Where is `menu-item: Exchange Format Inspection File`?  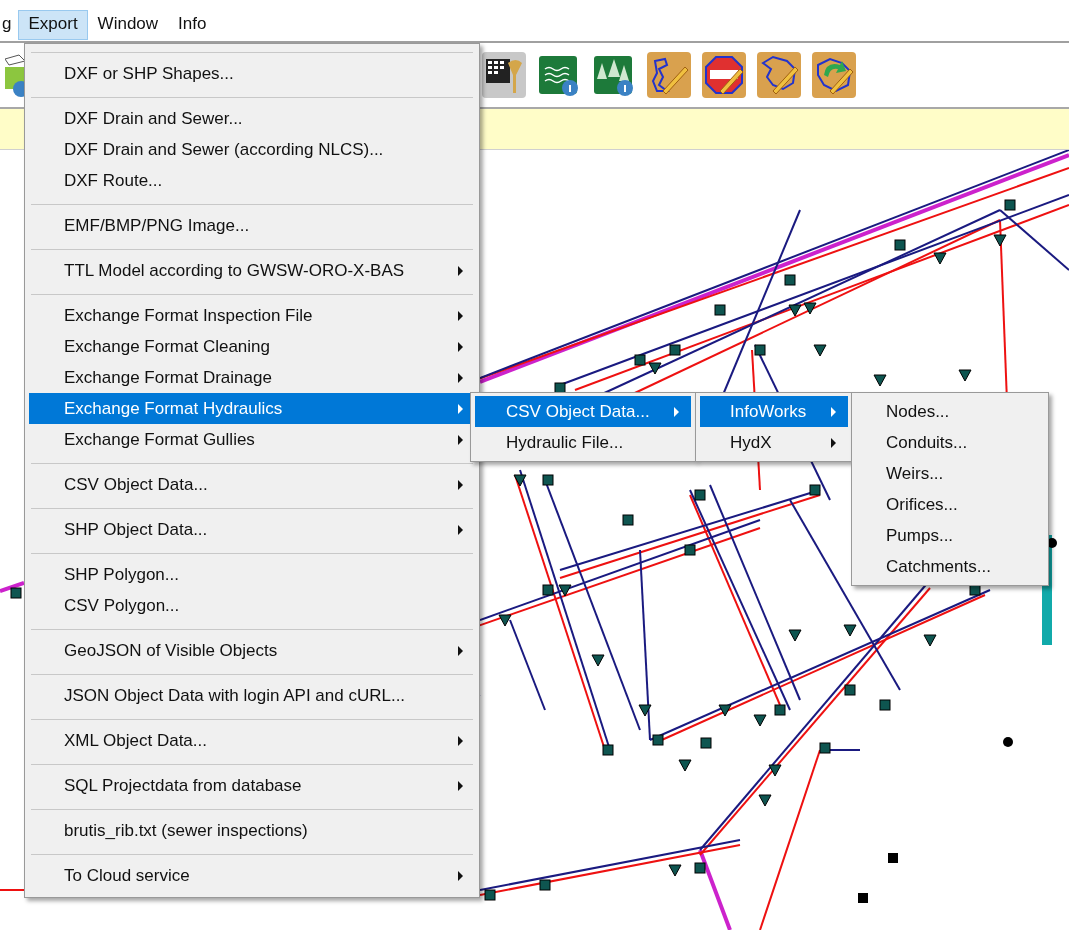
menu-item: Exchange Format Inspection File is located at coordinates (252, 315).